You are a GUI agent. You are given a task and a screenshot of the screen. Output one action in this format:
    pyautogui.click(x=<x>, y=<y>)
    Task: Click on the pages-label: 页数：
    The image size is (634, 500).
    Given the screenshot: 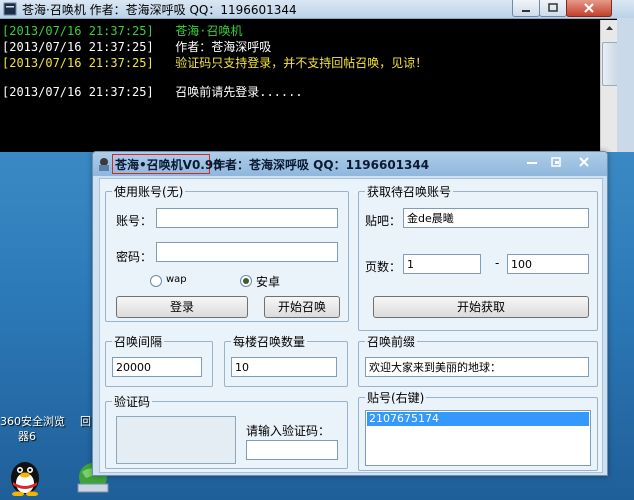 What is the action you would take?
    pyautogui.click(x=383, y=267)
    